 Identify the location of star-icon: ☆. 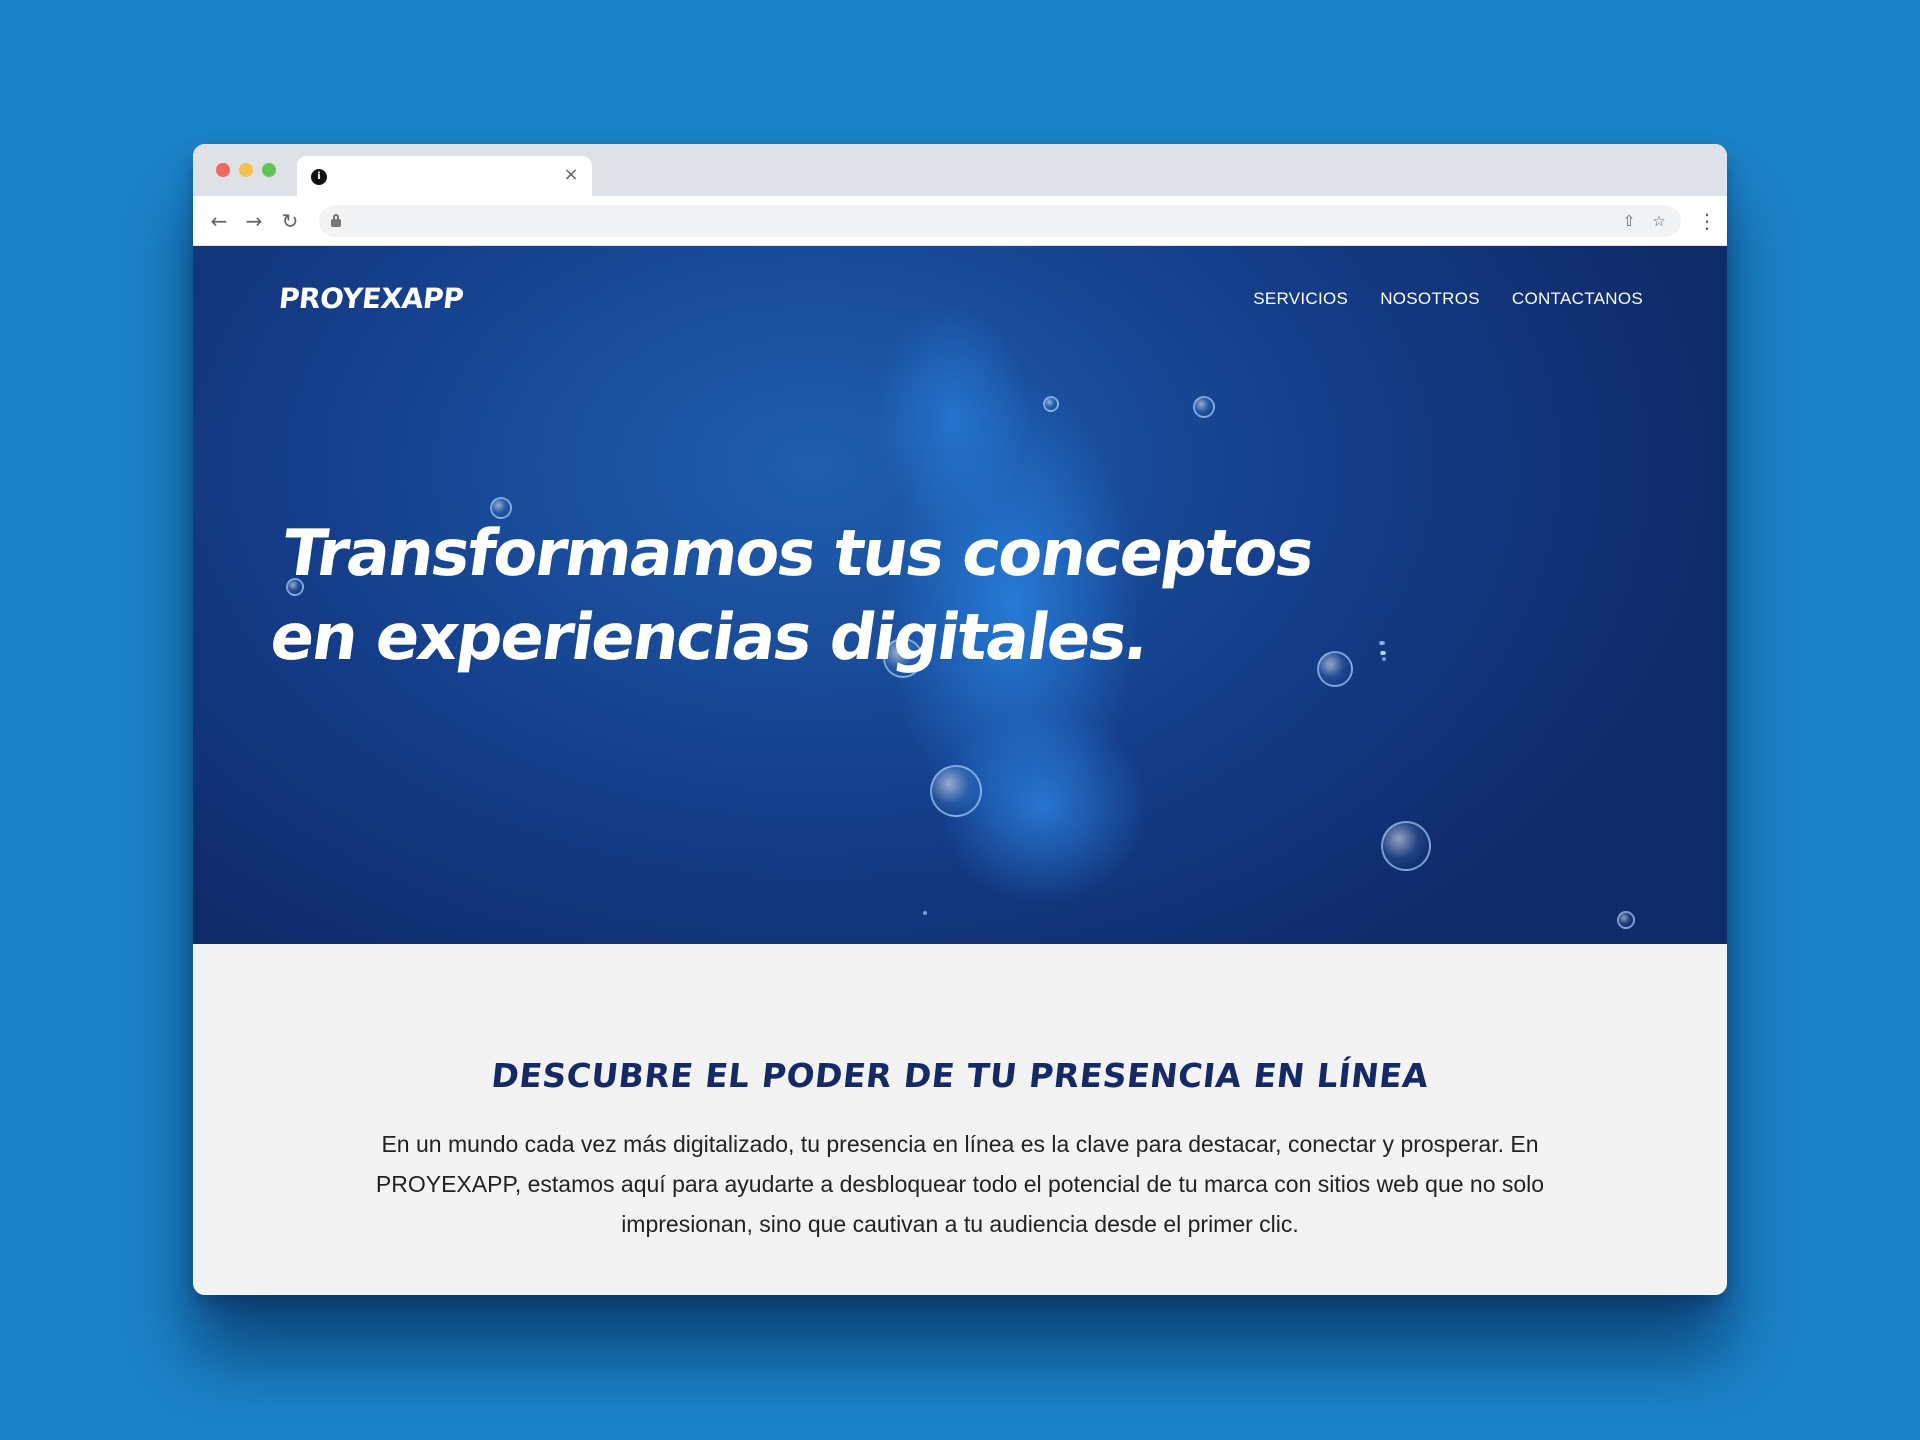
(1659, 221).